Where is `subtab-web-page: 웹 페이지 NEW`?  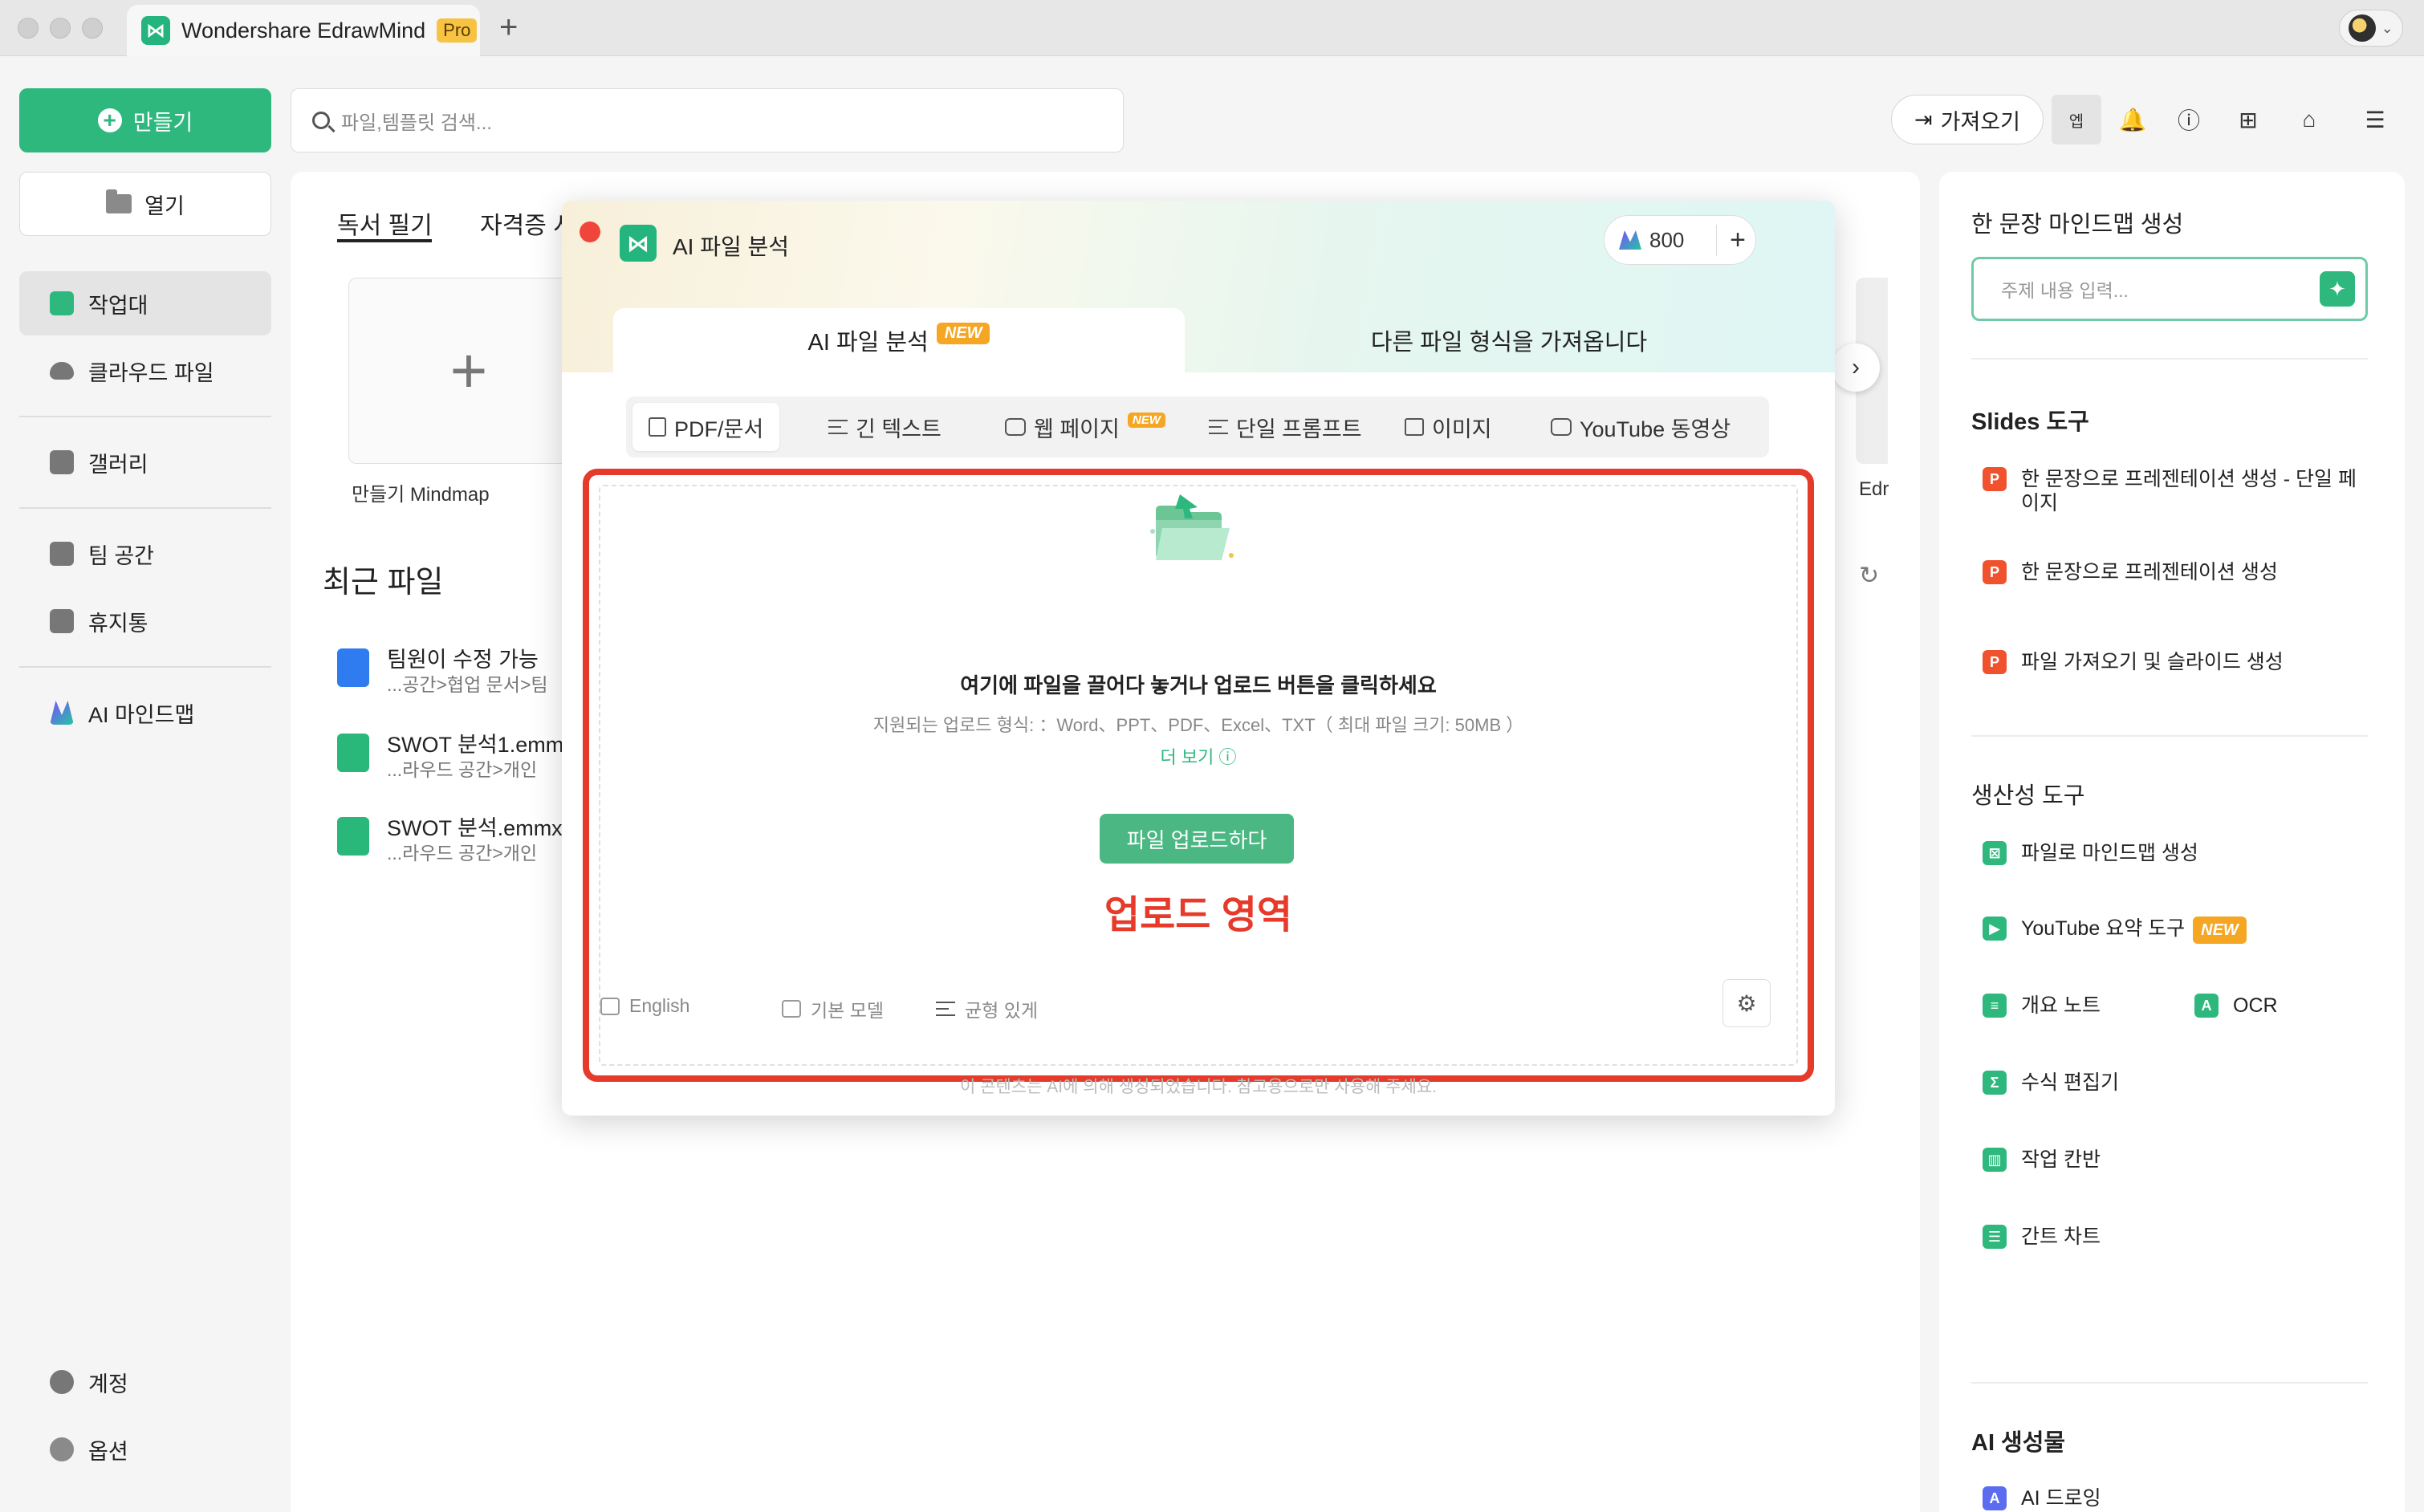
subtab-web-page: 웹 페이지 NEW is located at coordinates (1085, 427).